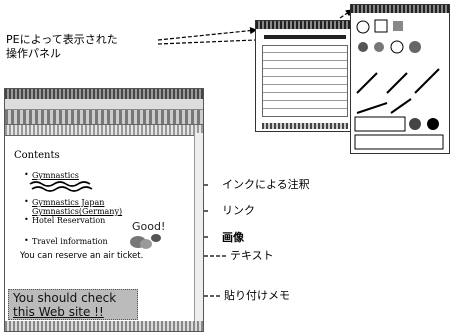 Image resolution: width=454 pixels, height=334 pixels. Describe the element at coordinates (104, 130) in the screenshot. I see `browser-address-bar` at that location.